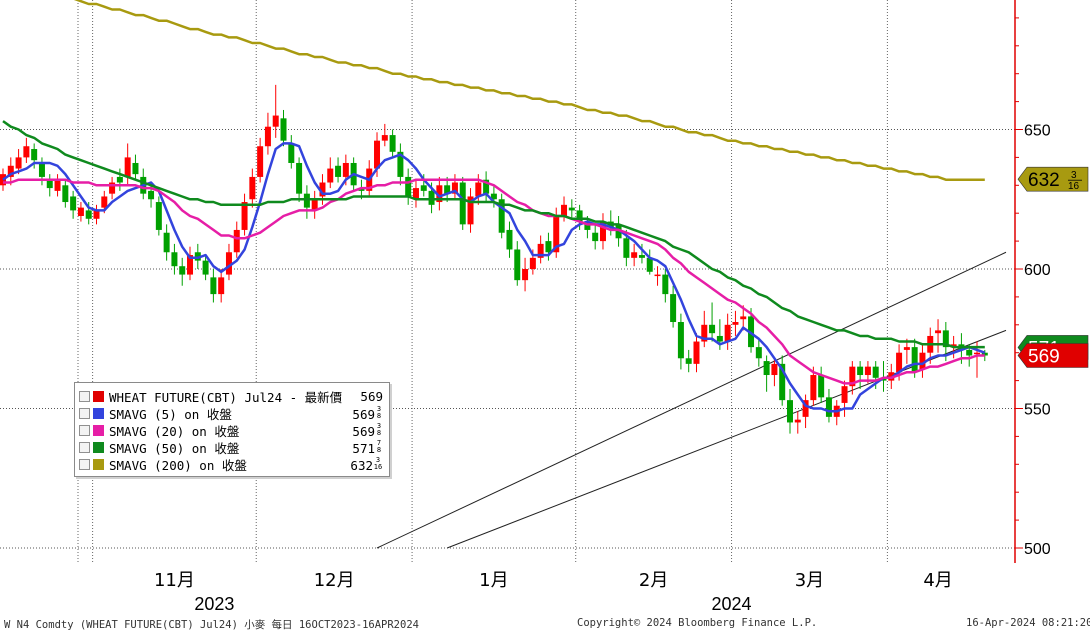  Describe the element at coordinates (1037, 131) in the screenshot. I see `y-tick-label: 650` at that location.